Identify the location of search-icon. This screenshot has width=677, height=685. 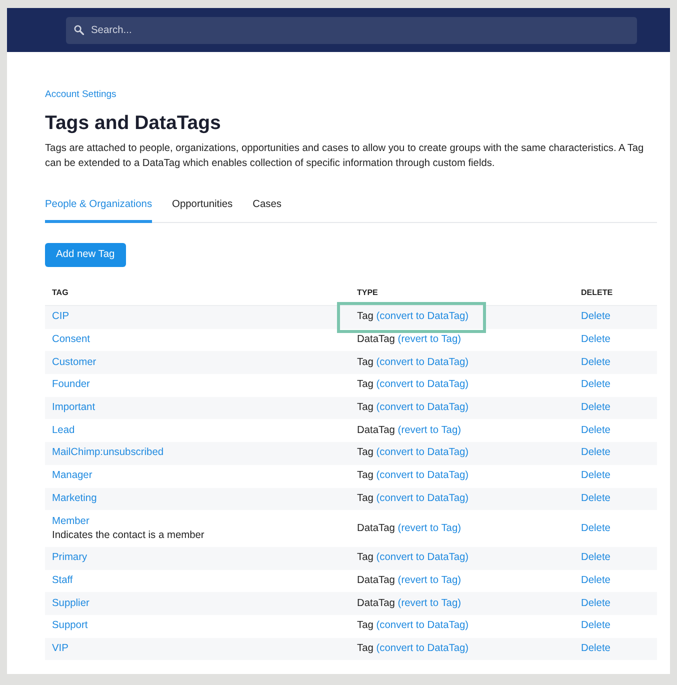
(79, 30).